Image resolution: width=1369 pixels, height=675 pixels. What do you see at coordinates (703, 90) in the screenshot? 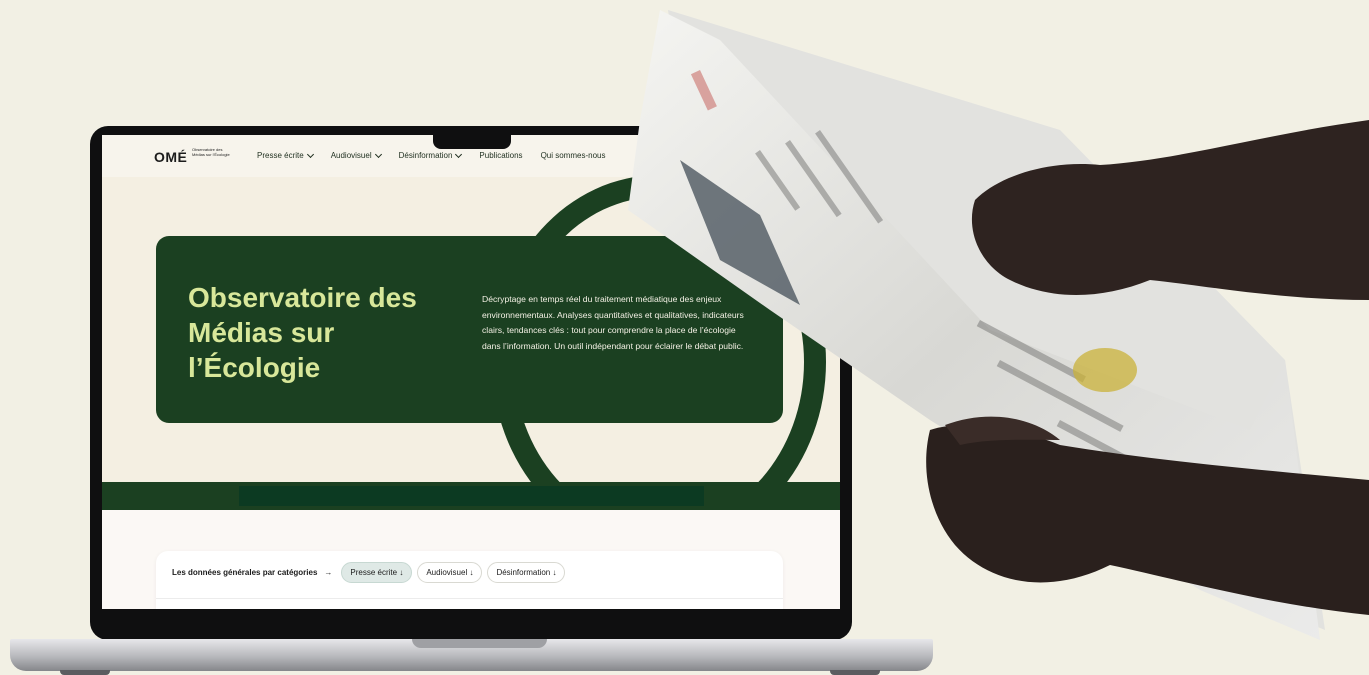
I see `newspaper-headline-red` at bounding box center [703, 90].